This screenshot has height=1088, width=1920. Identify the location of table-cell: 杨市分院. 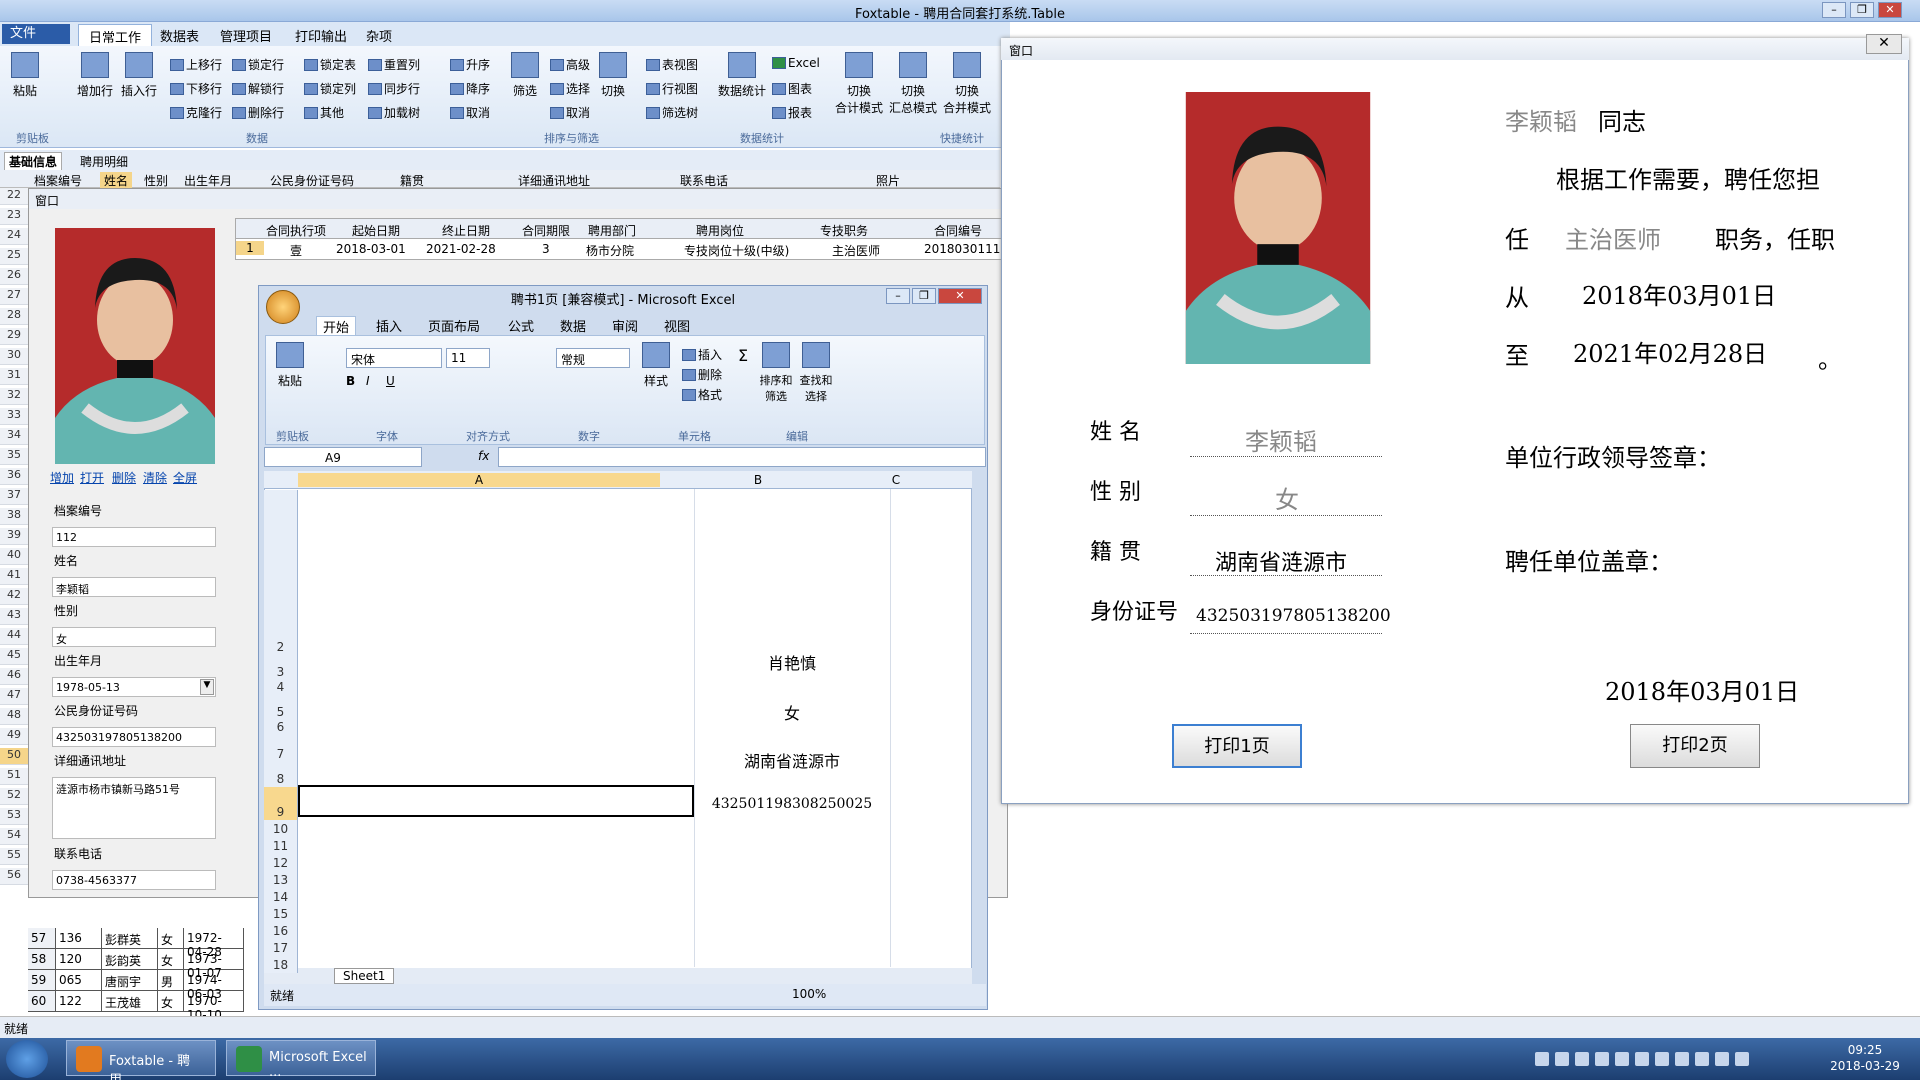
(610, 250).